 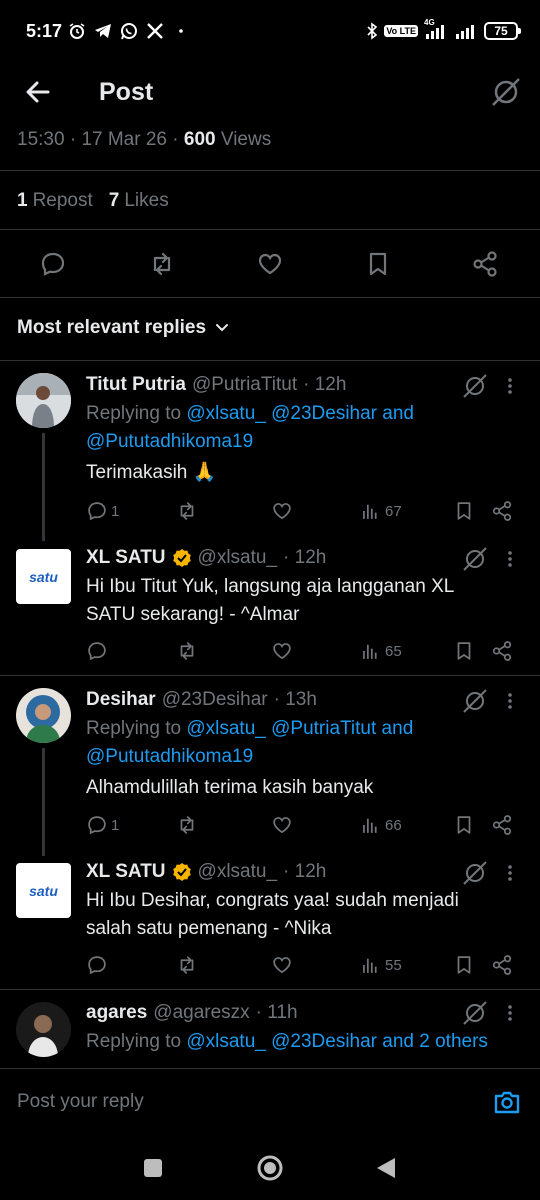 I want to click on thread-line, so click(x=43, y=802).